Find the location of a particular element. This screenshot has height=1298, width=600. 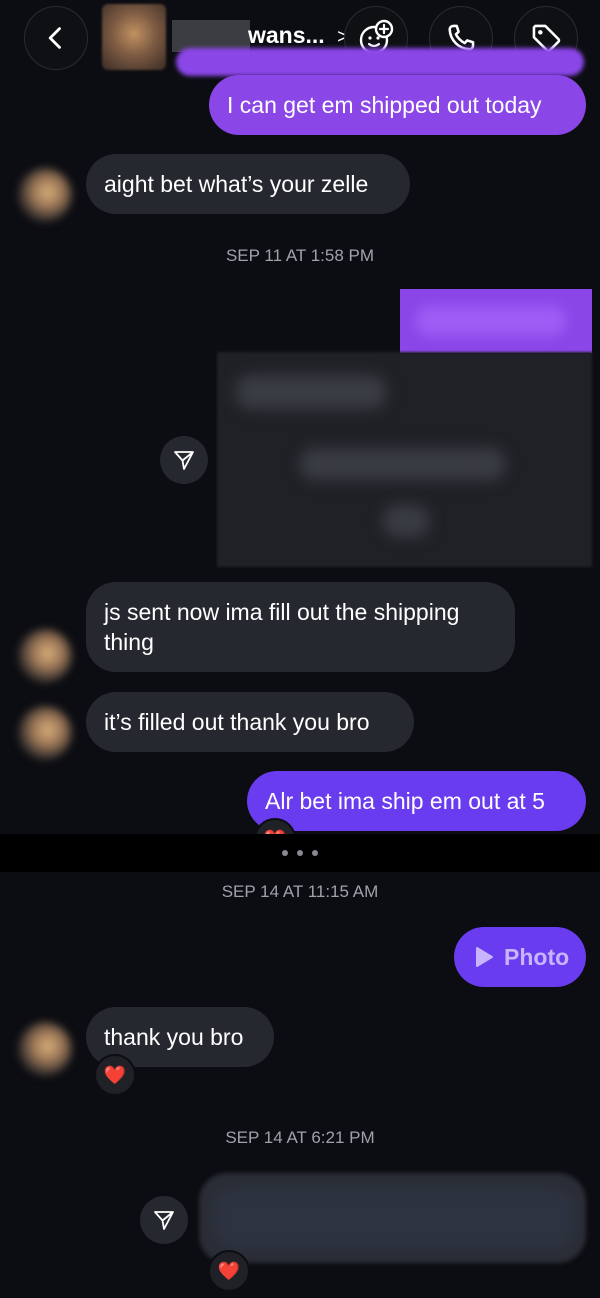

back-icon is located at coordinates (54, 38).